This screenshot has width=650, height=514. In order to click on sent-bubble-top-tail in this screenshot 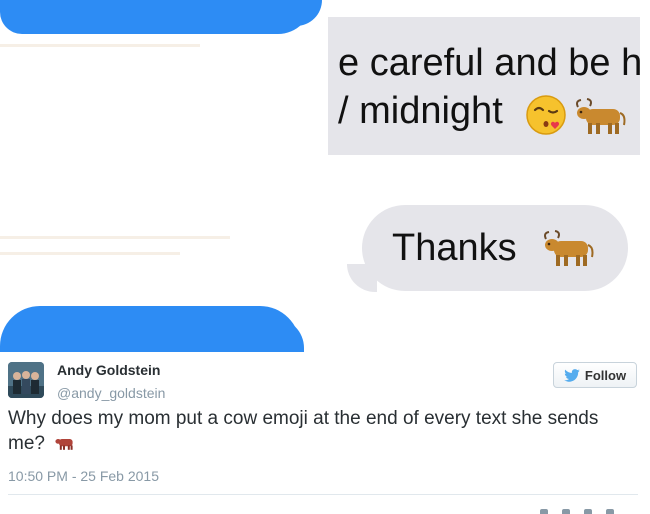, I will do `click(287, 13)`.